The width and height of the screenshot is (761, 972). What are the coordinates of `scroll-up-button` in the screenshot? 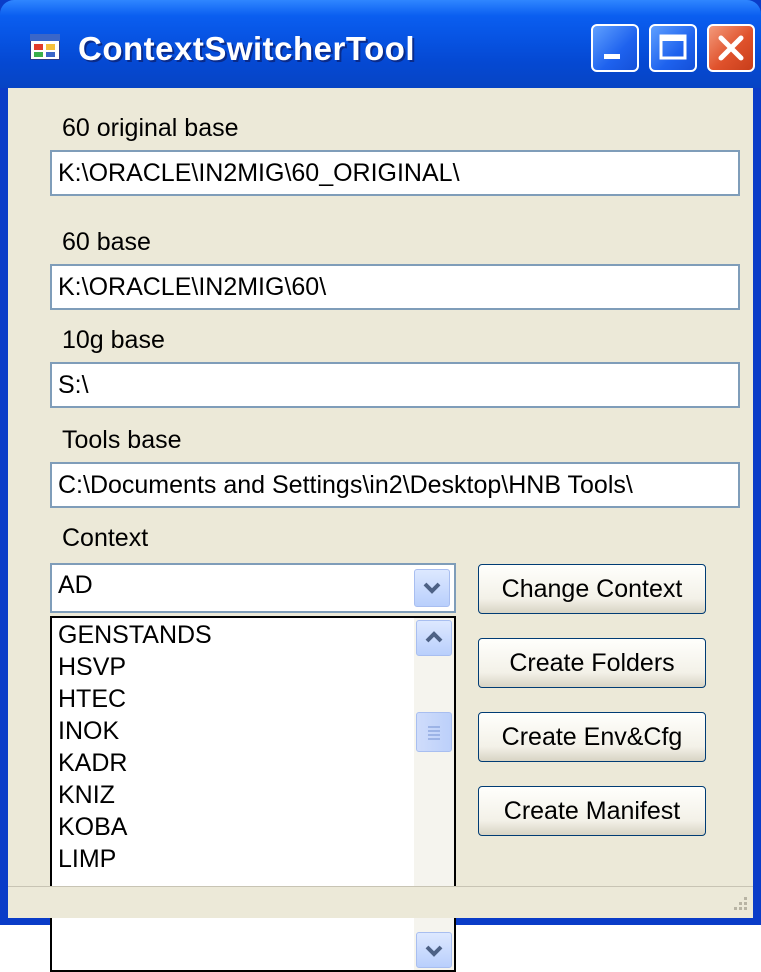 It's located at (434, 638).